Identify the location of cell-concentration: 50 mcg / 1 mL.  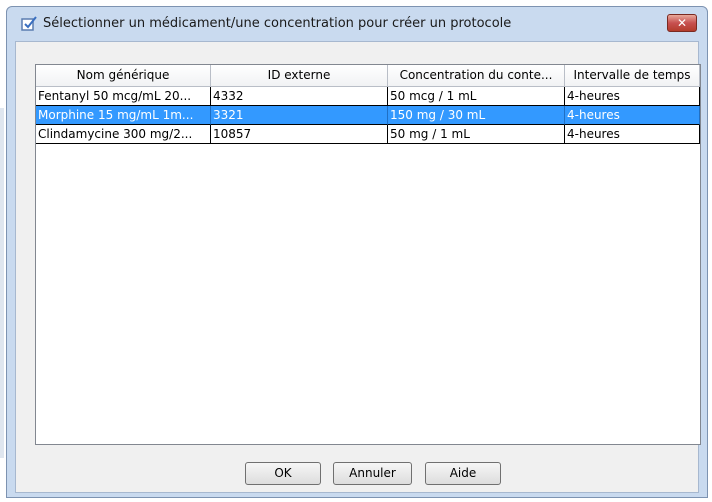
(476, 96).